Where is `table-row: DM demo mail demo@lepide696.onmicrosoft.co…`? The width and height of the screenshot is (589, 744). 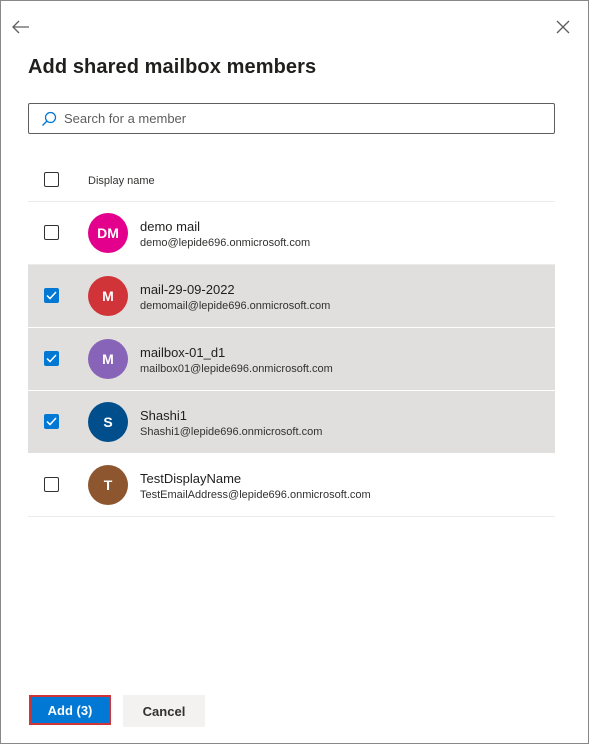 table-row: DM demo mail demo@lepide696.onmicrosoft.co… is located at coordinates (291, 233).